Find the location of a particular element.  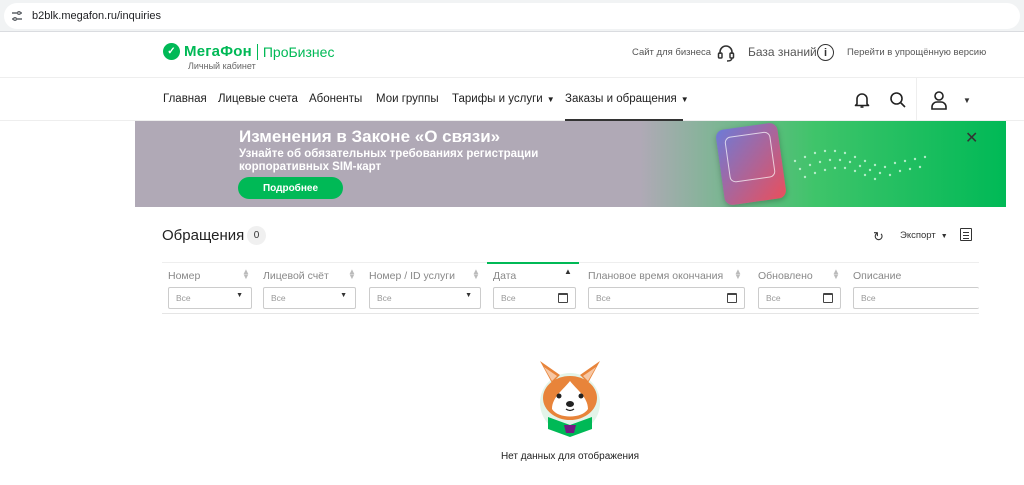

empty-state-illustration is located at coordinates (570, 397).